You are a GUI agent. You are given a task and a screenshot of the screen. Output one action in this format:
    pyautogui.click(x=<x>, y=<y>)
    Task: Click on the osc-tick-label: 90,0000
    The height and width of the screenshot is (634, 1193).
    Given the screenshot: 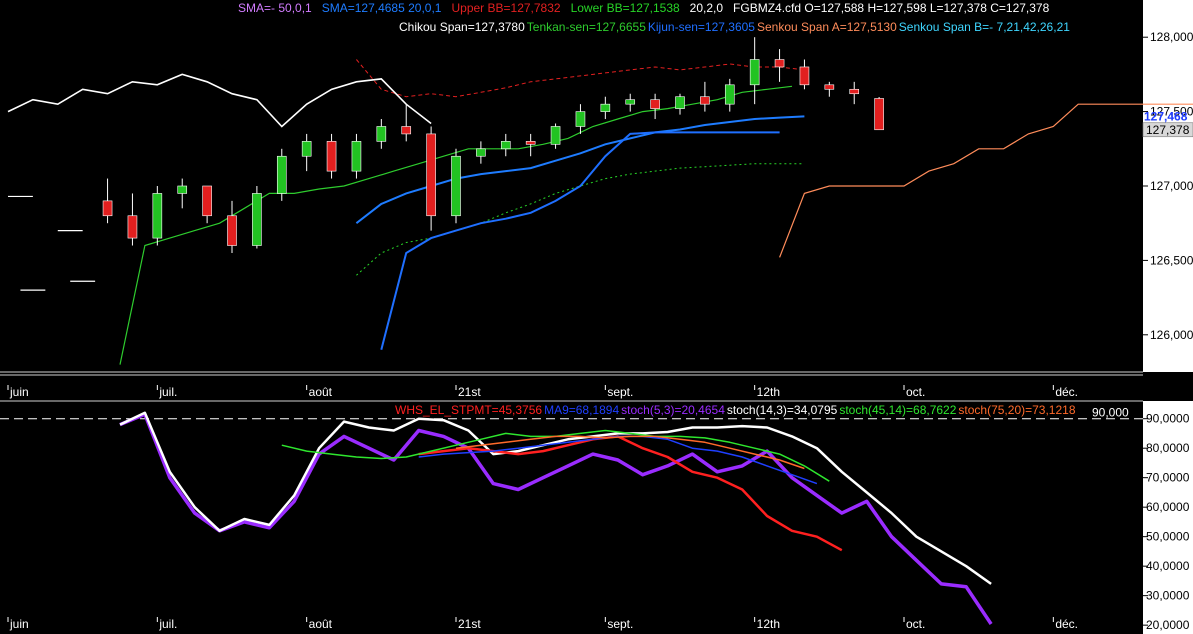 What is the action you would take?
    pyautogui.click(x=1168, y=419)
    